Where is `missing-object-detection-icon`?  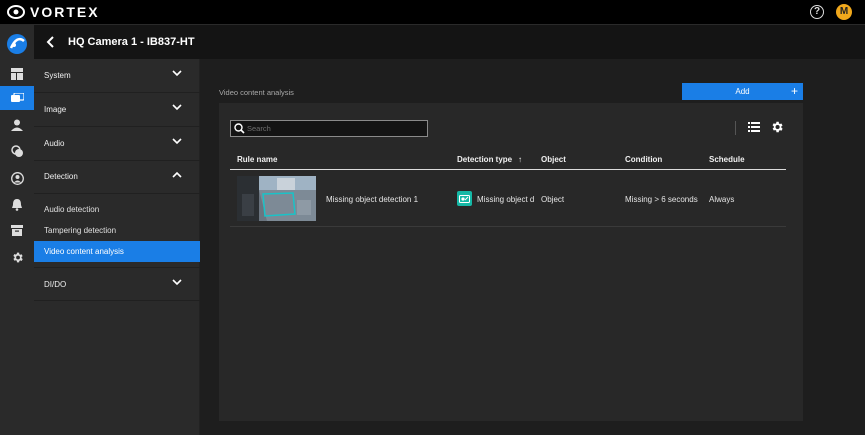 missing-object-detection-icon is located at coordinates (464, 198).